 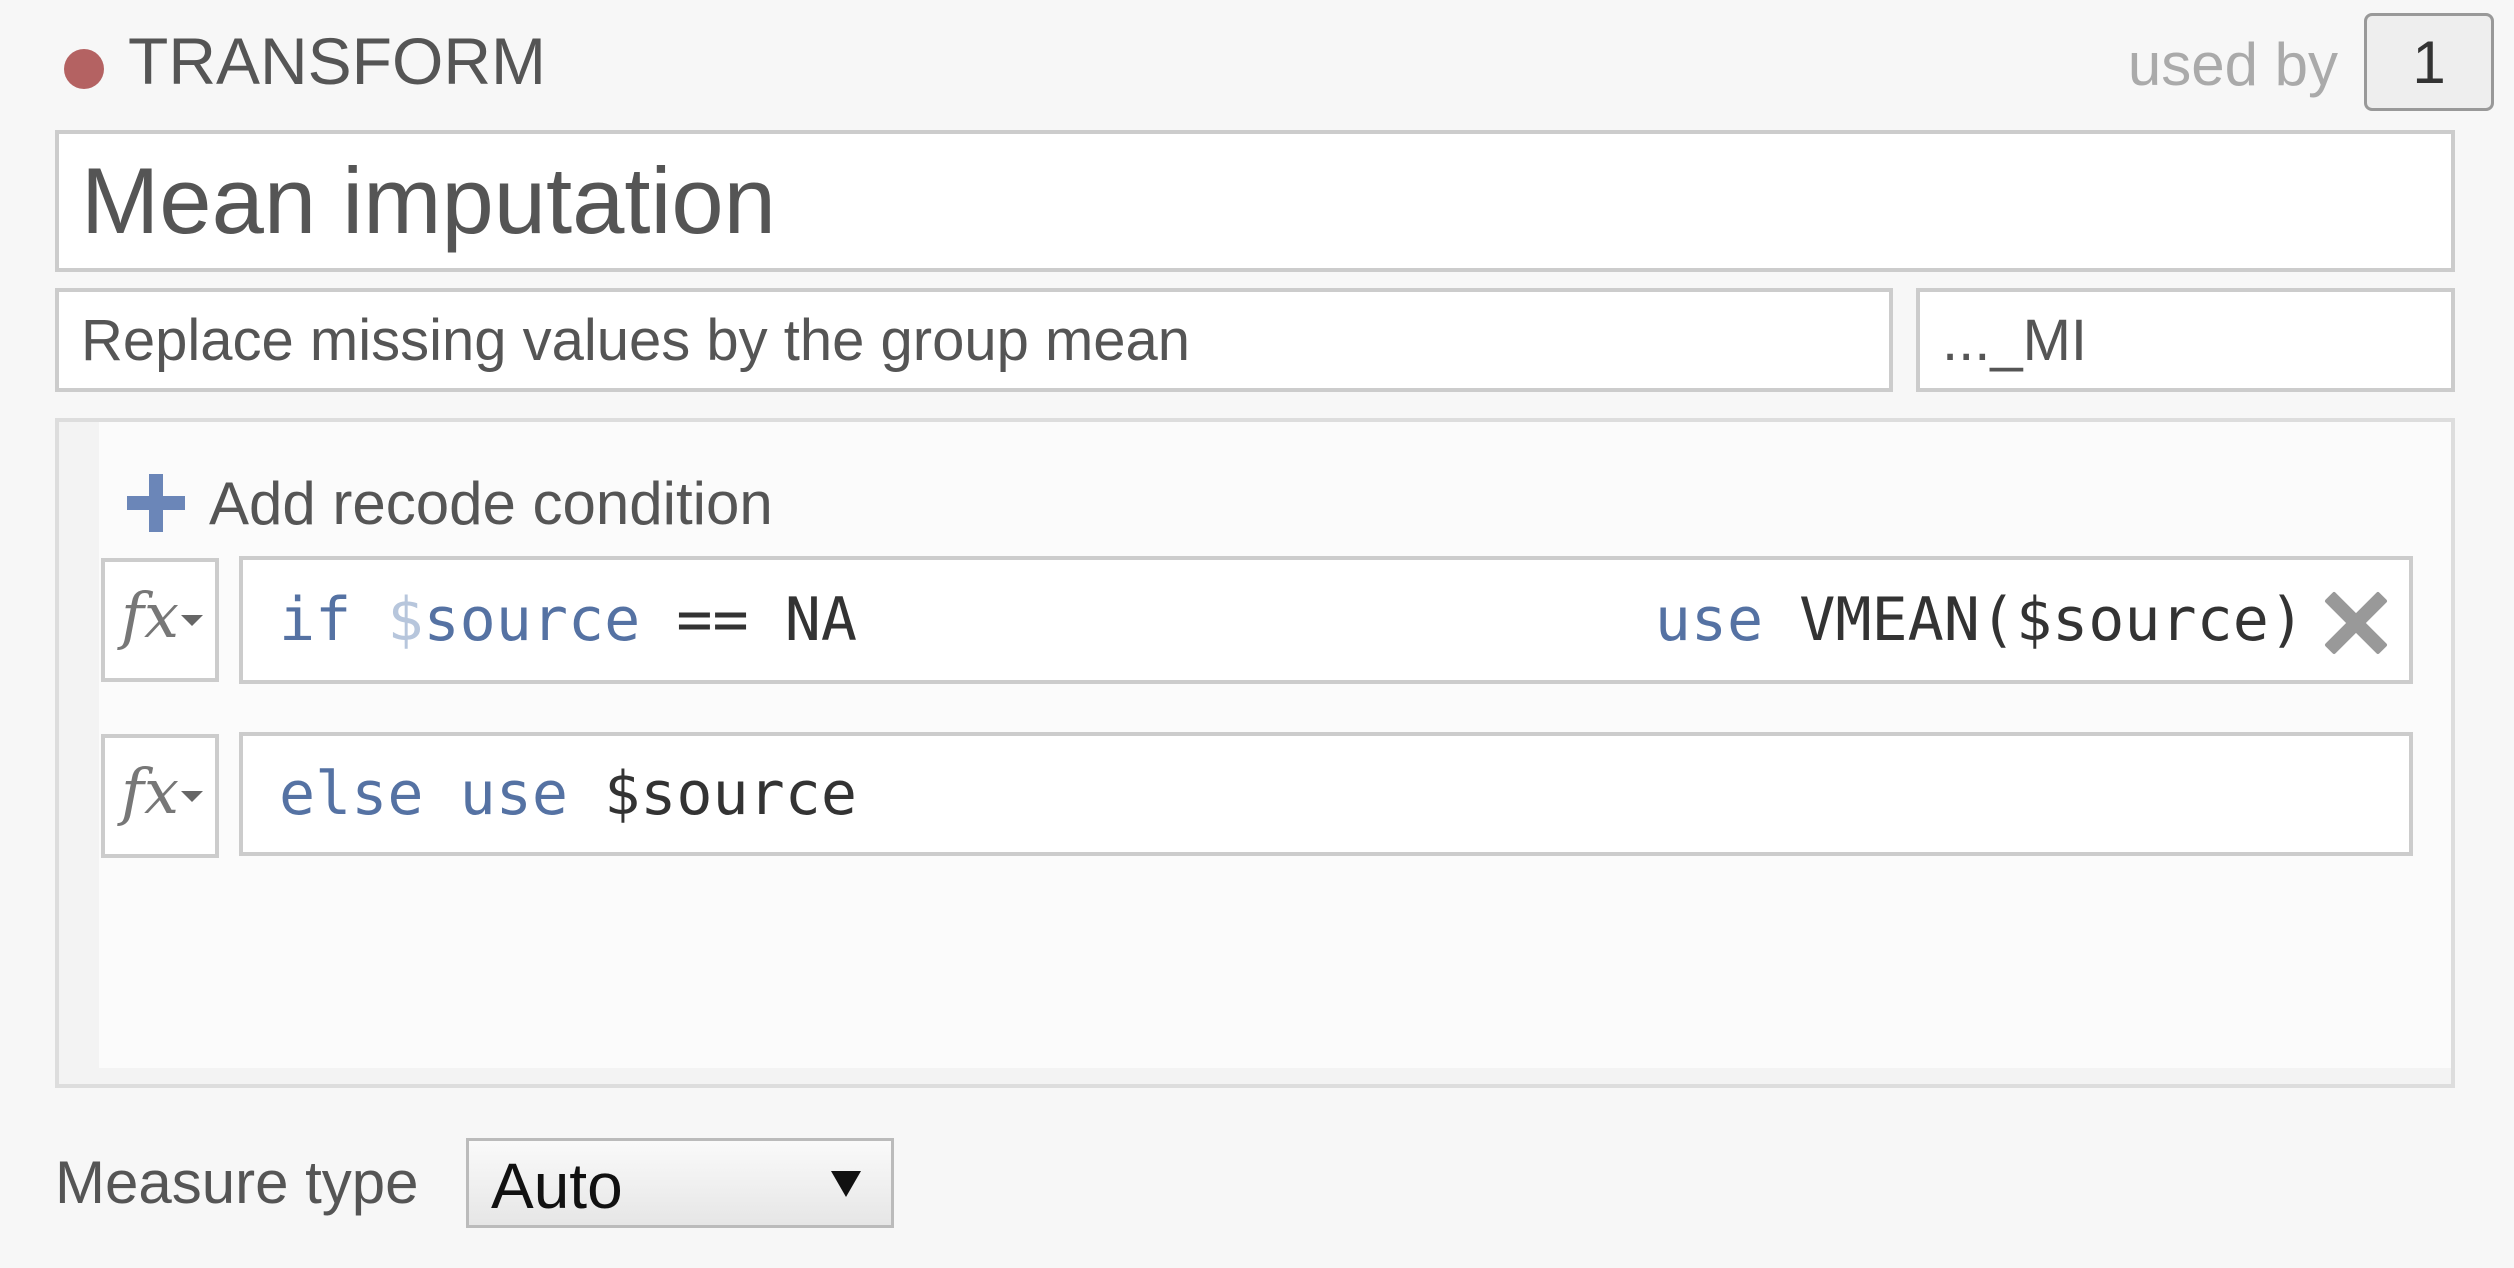 What do you see at coordinates (315, 620) in the screenshot?
I see `if-keyword: if` at bounding box center [315, 620].